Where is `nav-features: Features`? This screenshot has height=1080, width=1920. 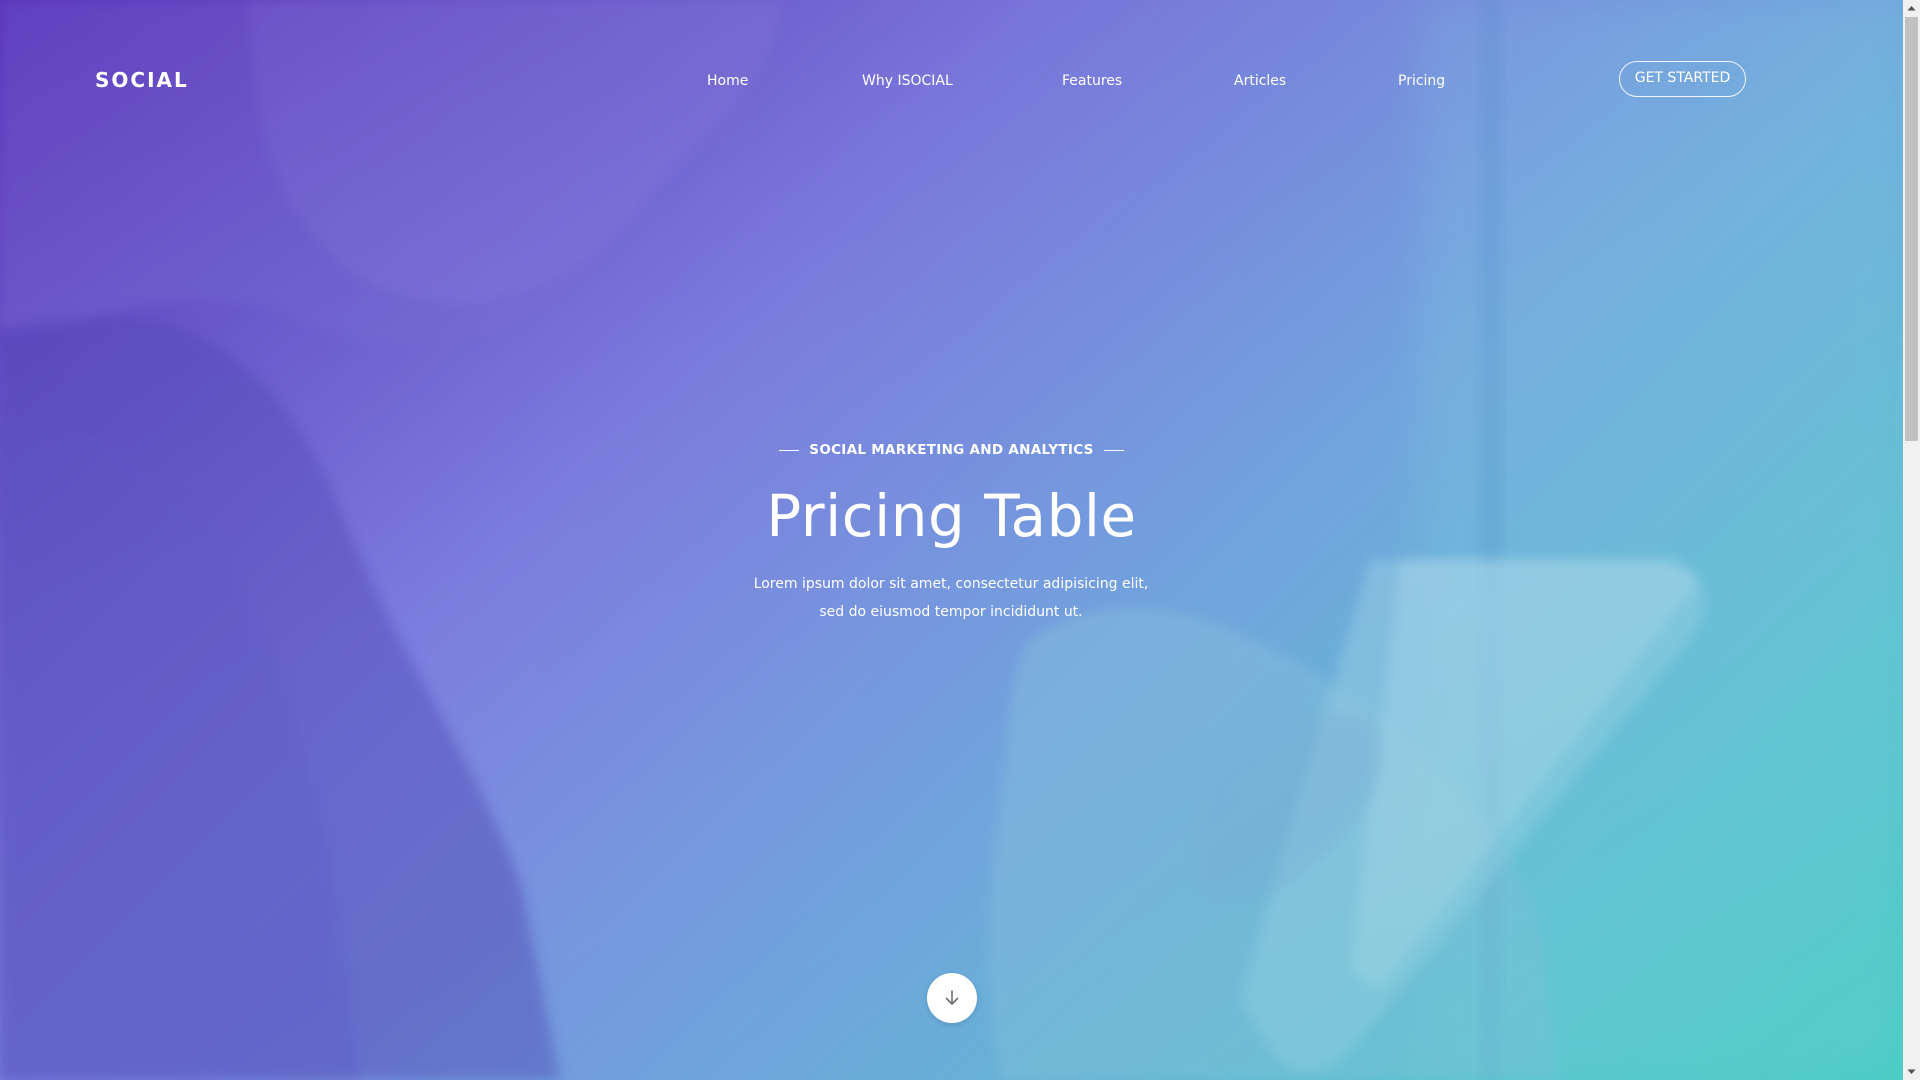 nav-features: Features is located at coordinates (1092, 81).